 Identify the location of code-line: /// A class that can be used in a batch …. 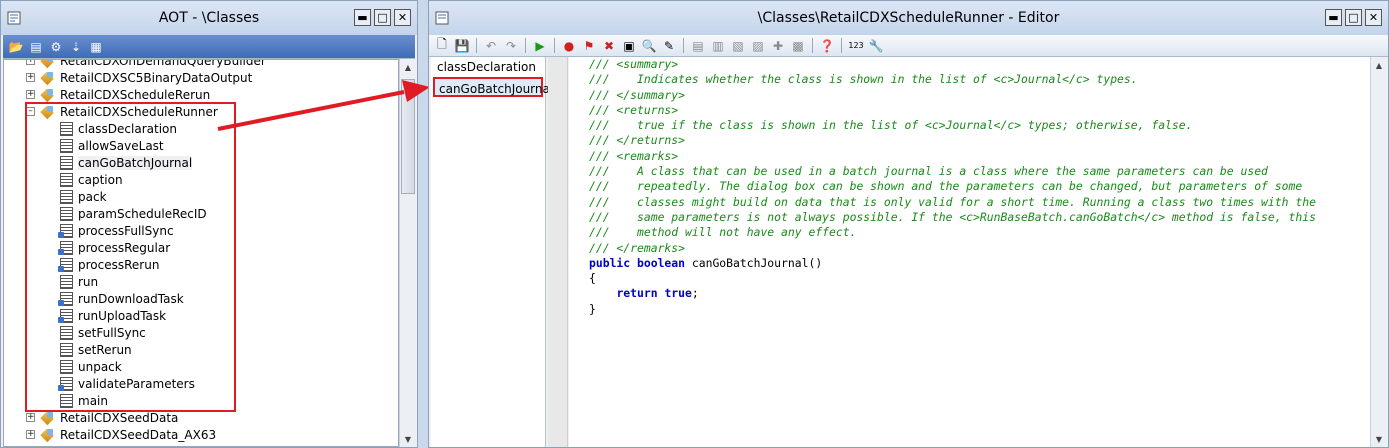
(928, 171).